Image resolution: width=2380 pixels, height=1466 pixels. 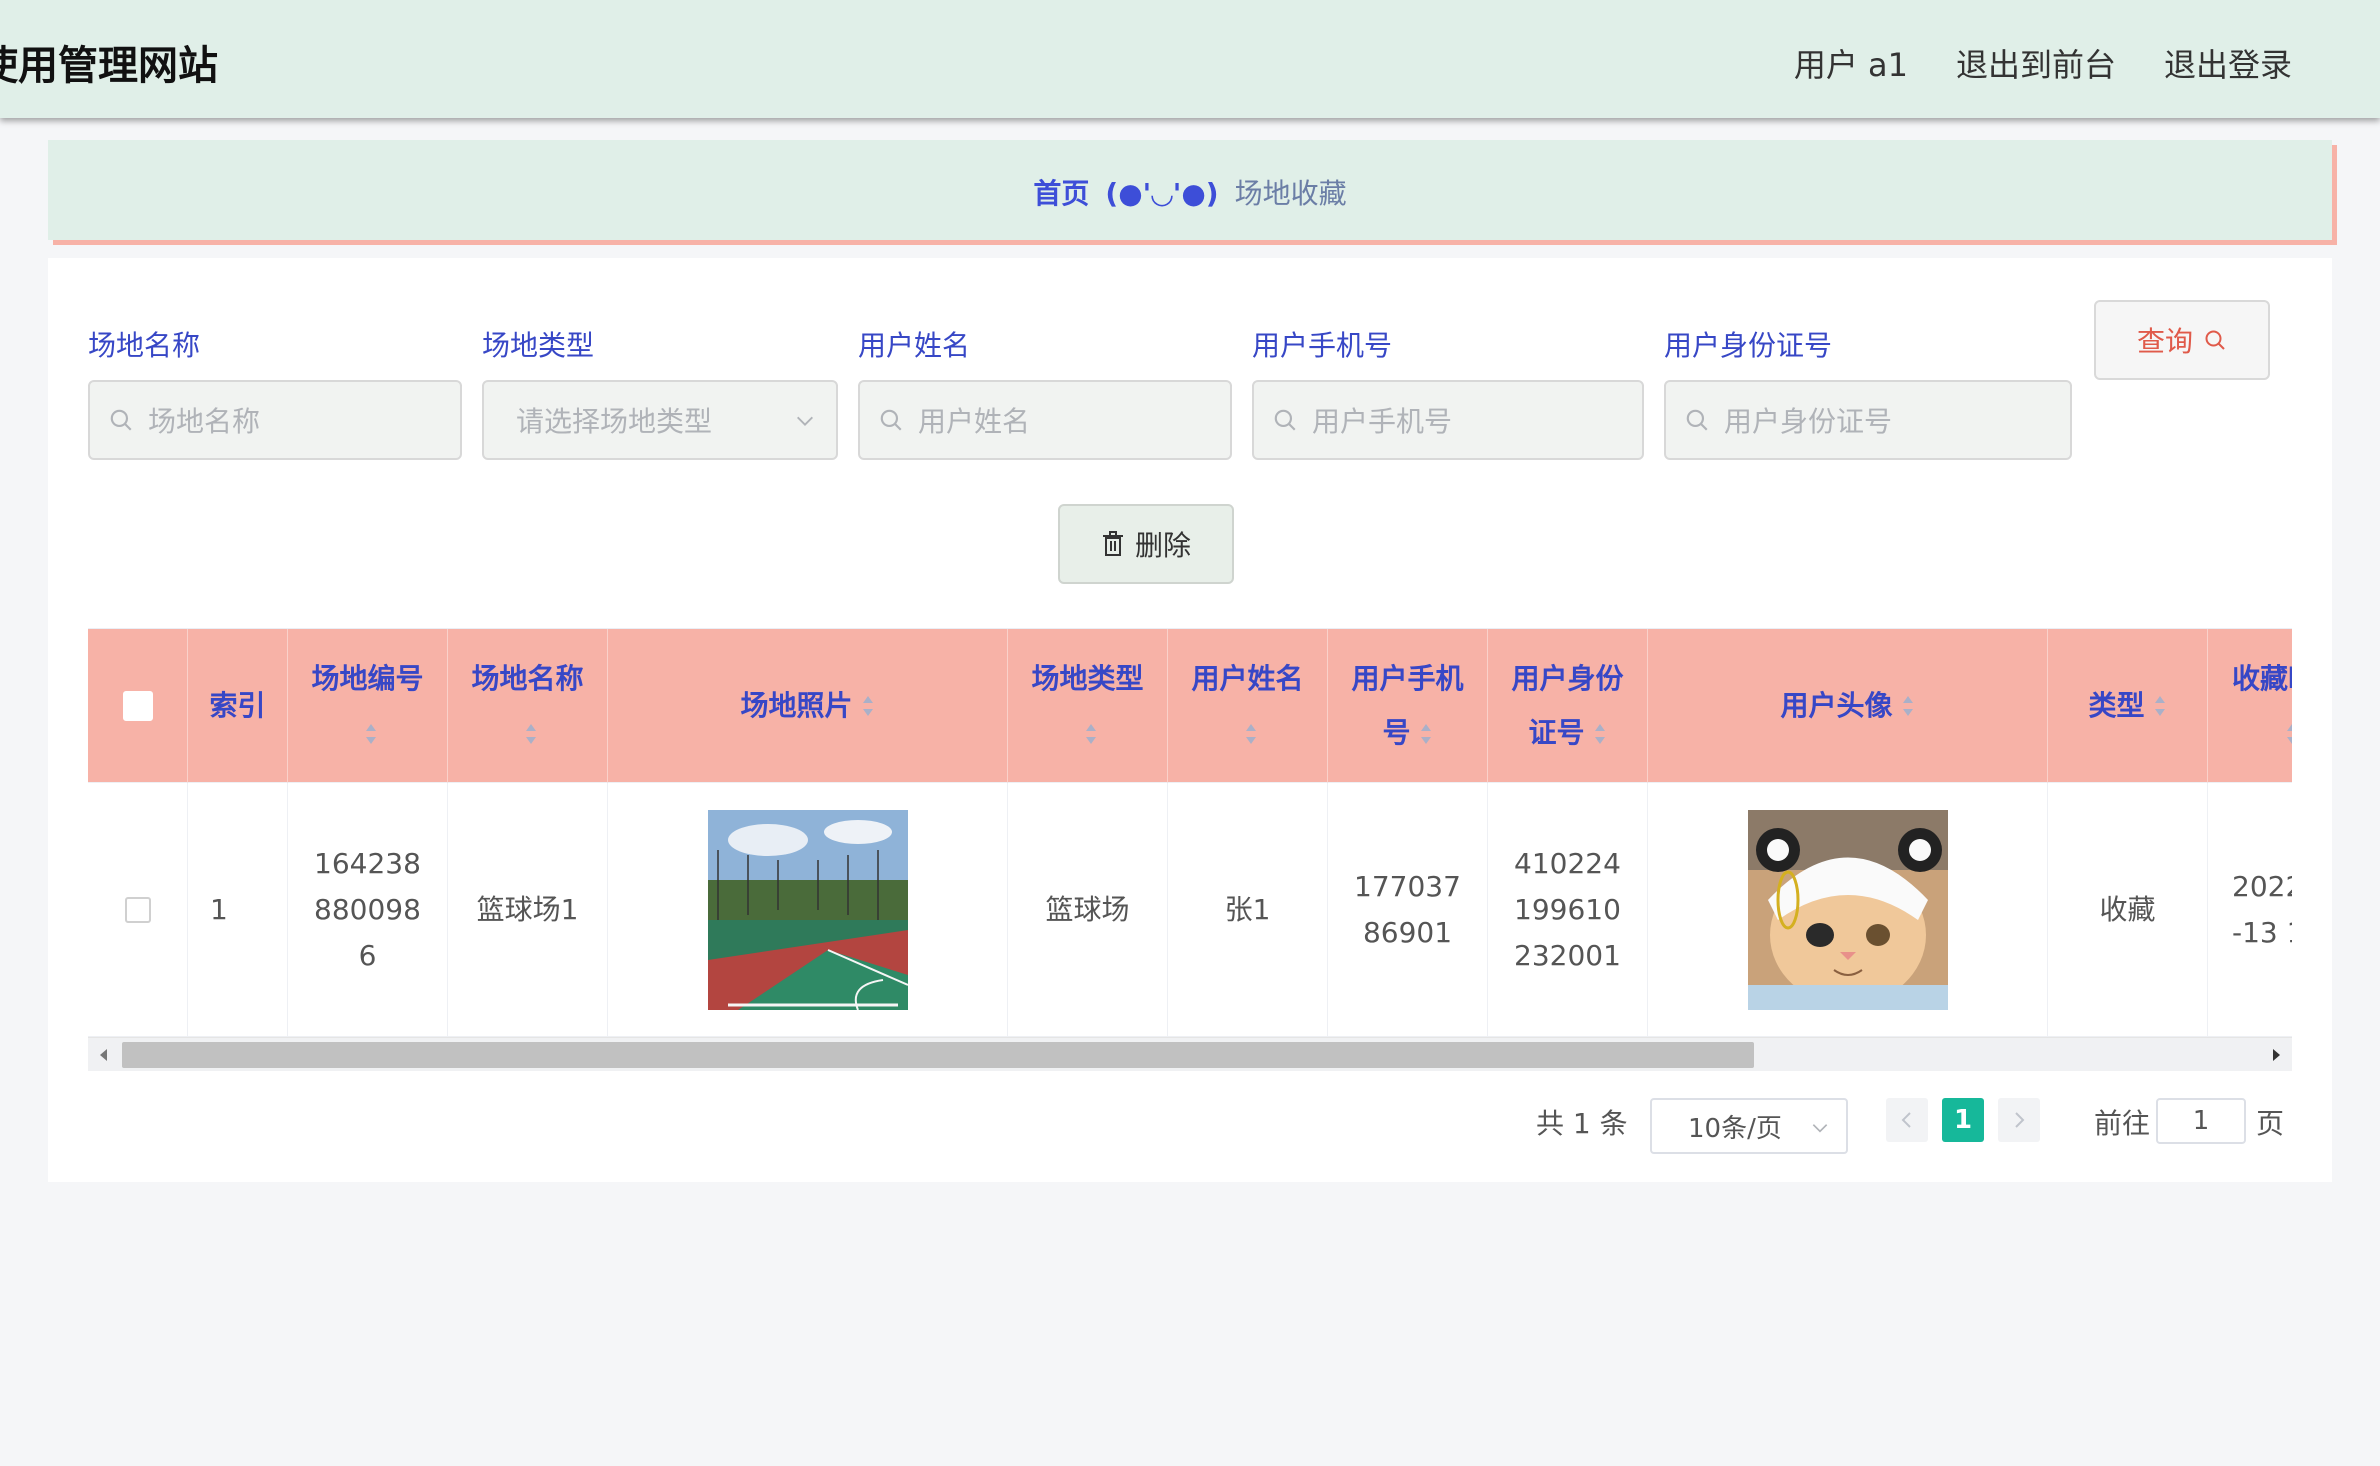 I want to click on cell-text: 410224199610232001, so click(x=1567, y=909).